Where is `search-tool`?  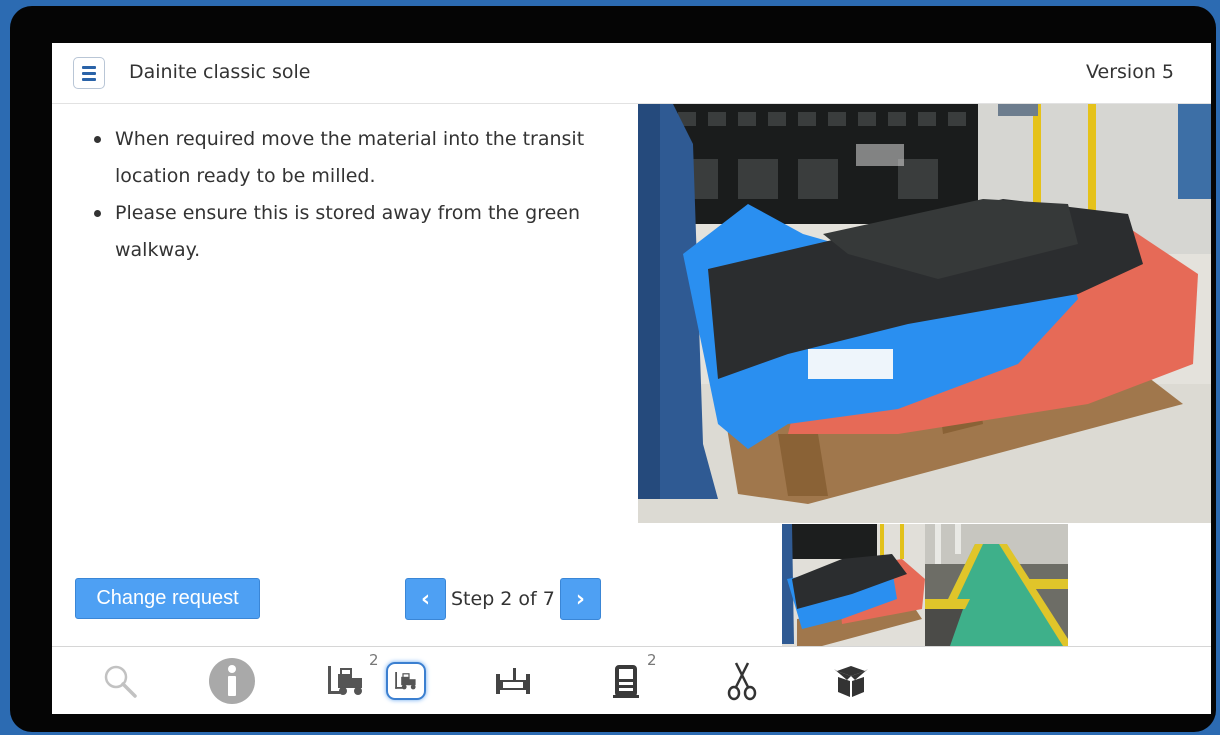 search-tool is located at coordinates (120, 681).